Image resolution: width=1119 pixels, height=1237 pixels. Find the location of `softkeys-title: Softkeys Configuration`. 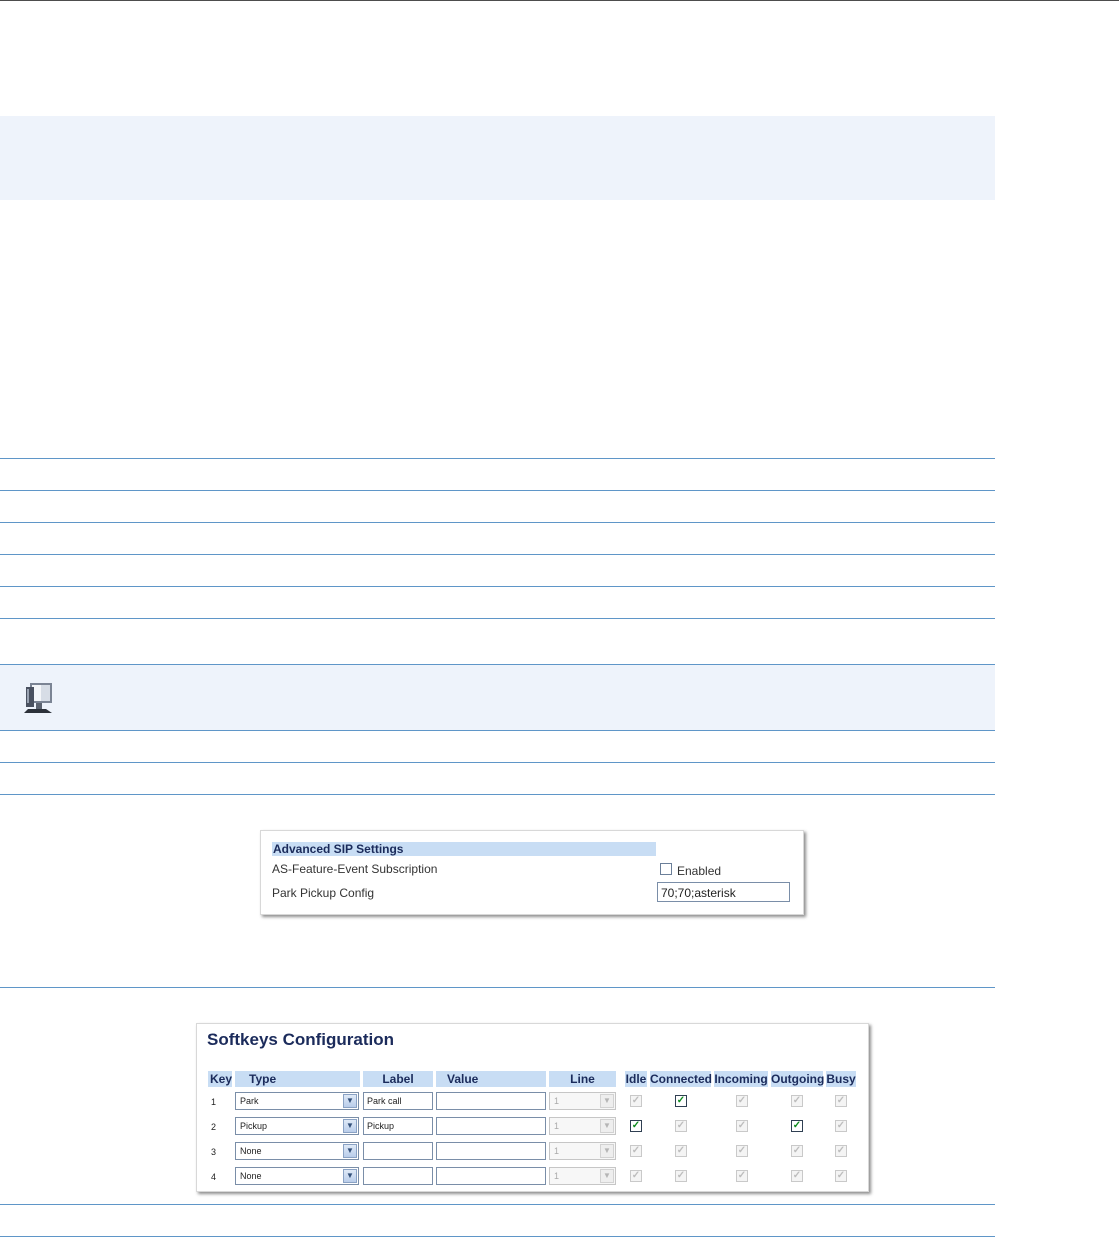

softkeys-title: Softkeys Configuration is located at coordinates (301, 1039).